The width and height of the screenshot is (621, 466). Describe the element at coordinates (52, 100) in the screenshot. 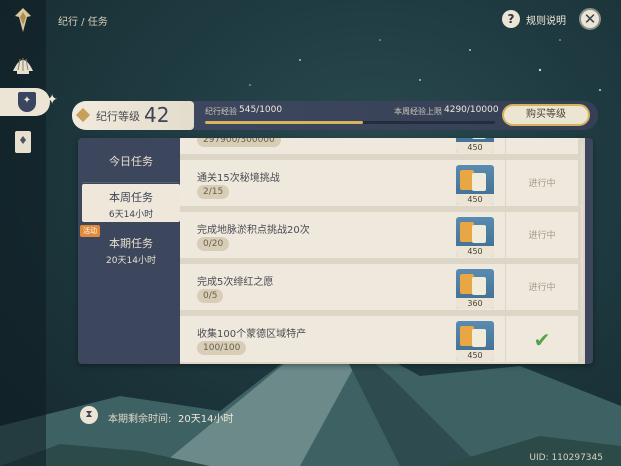

I see `sparkle-icon: ✦` at that location.